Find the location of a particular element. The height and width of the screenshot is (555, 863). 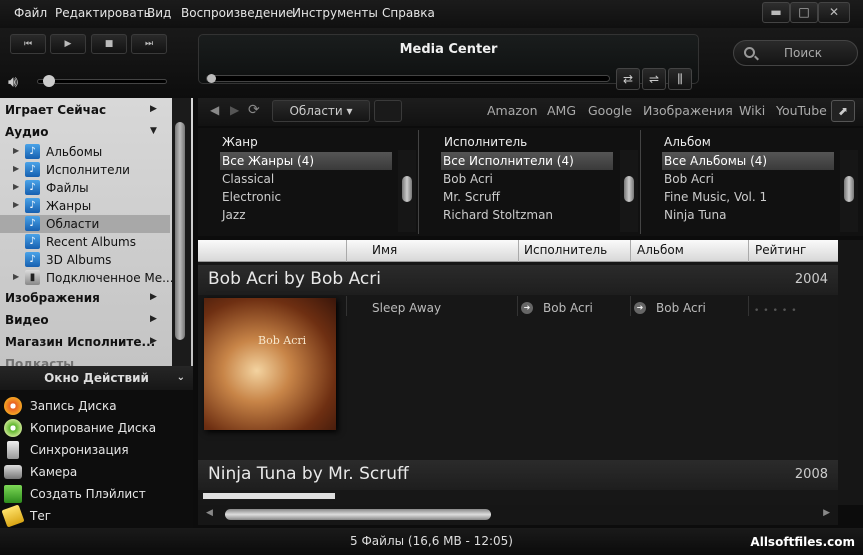

list-item: Все Исполнители (4) is located at coordinates (527, 161).